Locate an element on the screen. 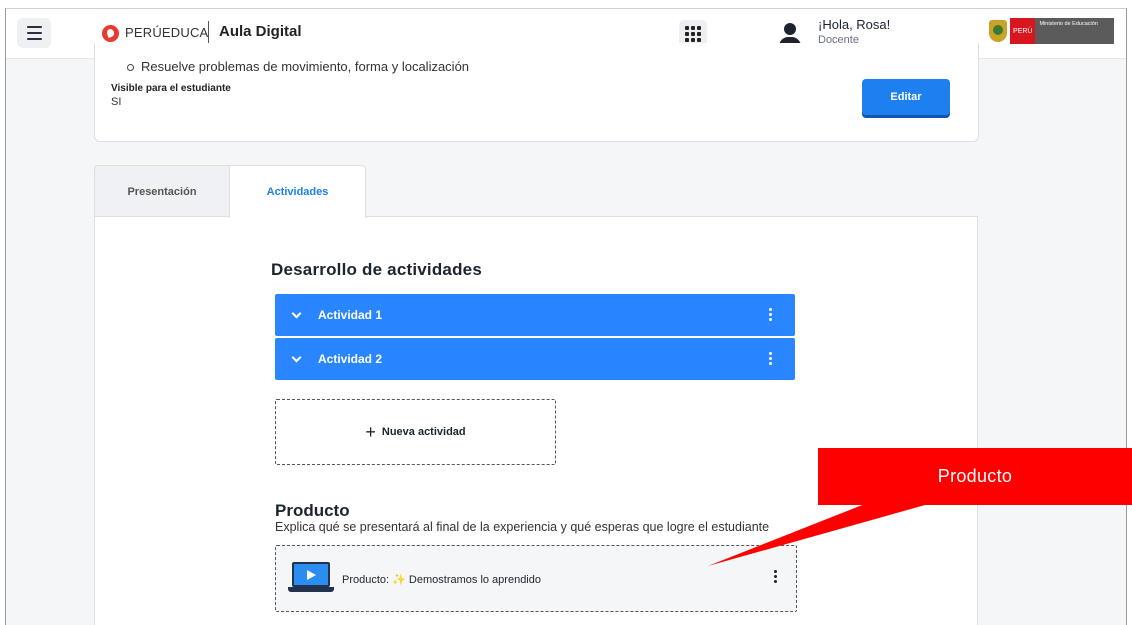 The width and height of the screenshot is (1132, 625). activity-item: Actividad 2 is located at coordinates (535, 359).